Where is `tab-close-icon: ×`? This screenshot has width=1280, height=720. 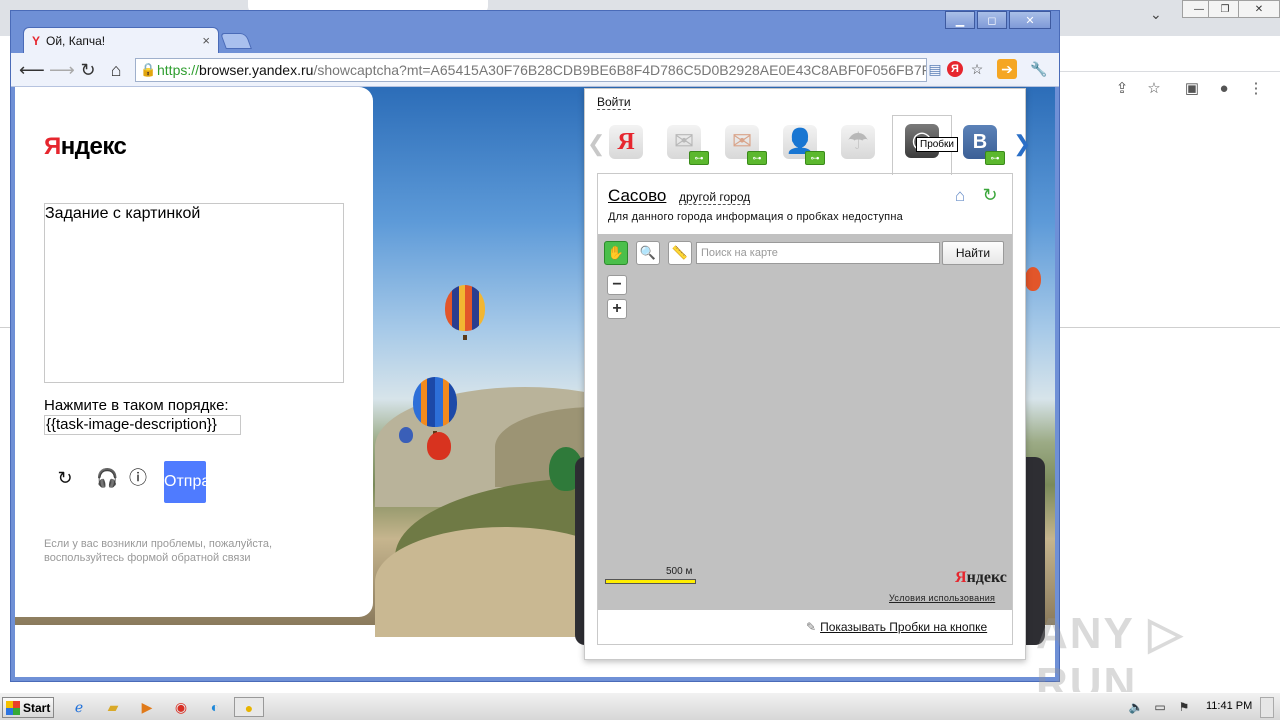 tab-close-icon: × is located at coordinates (206, 40).